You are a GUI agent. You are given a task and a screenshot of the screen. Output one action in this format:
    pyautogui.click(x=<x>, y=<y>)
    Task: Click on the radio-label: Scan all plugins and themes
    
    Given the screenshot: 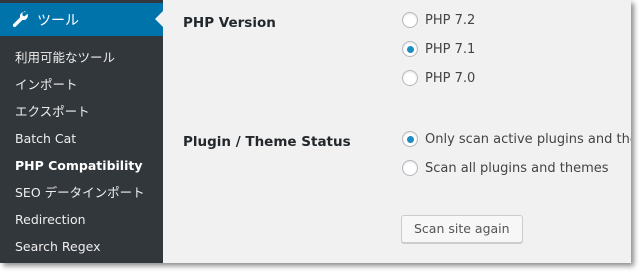 What is the action you would take?
    pyautogui.click(x=517, y=168)
    